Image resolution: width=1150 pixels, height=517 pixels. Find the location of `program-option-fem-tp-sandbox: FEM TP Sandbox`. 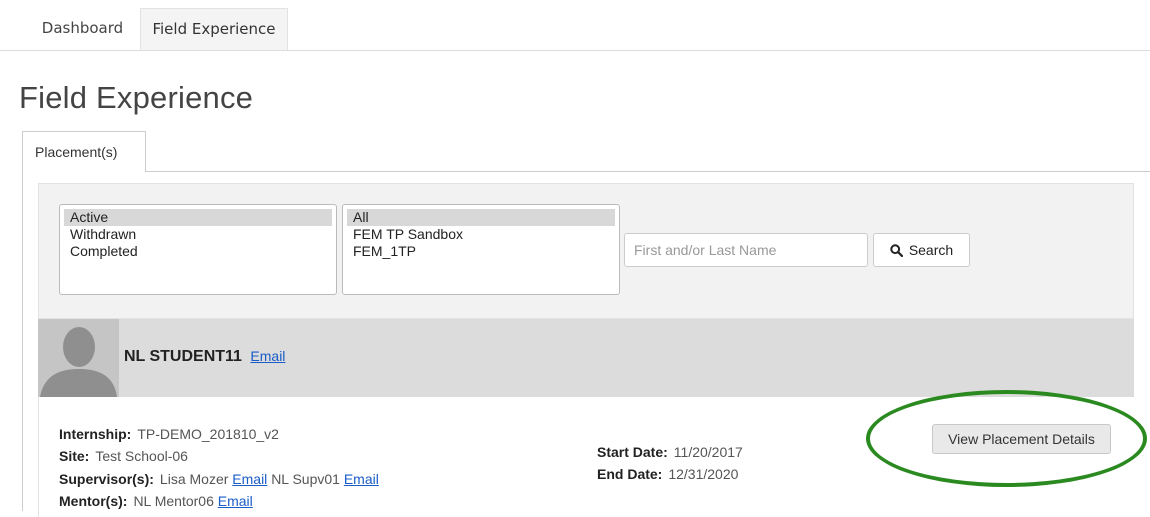

program-option-fem-tp-sandbox: FEM TP Sandbox is located at coordinates (481, 234).